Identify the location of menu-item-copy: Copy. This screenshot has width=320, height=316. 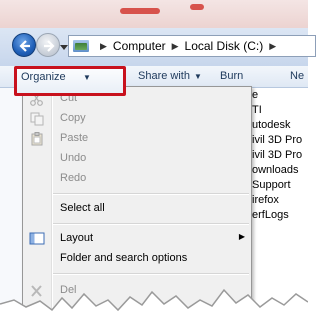
(137, 119).